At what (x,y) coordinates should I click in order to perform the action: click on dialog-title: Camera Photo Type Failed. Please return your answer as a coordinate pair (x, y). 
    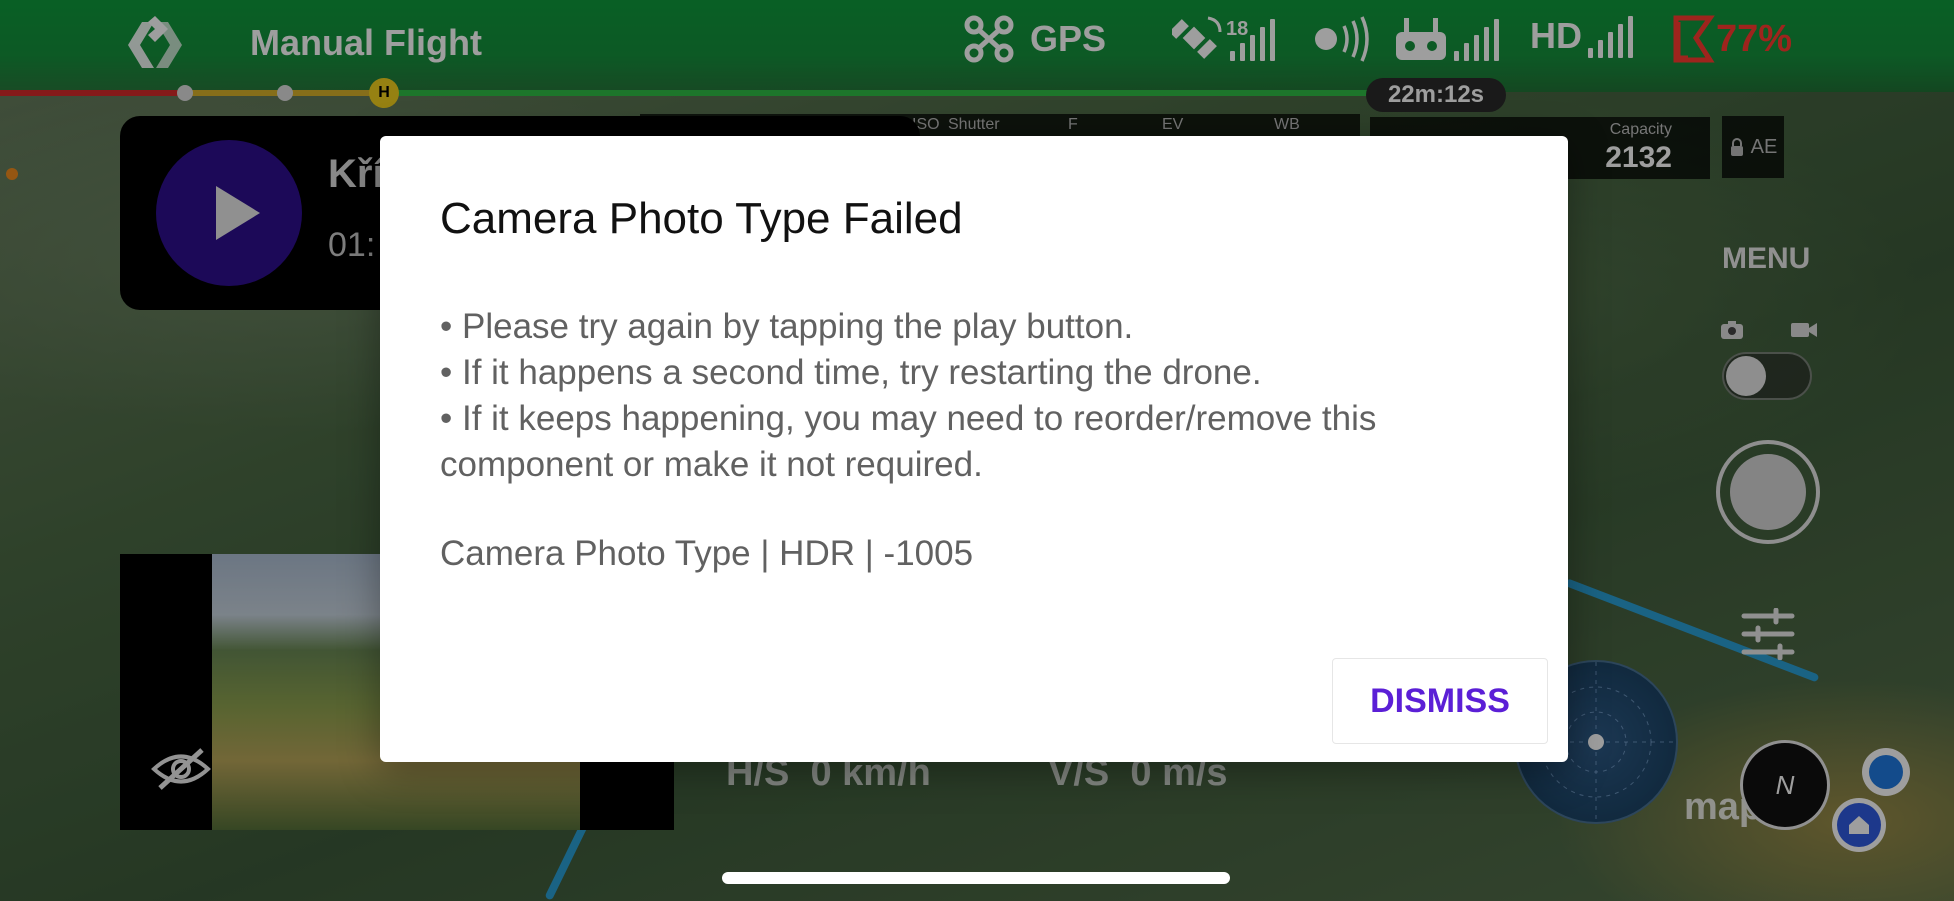
    Looking at the image, I should click on (701, 218).